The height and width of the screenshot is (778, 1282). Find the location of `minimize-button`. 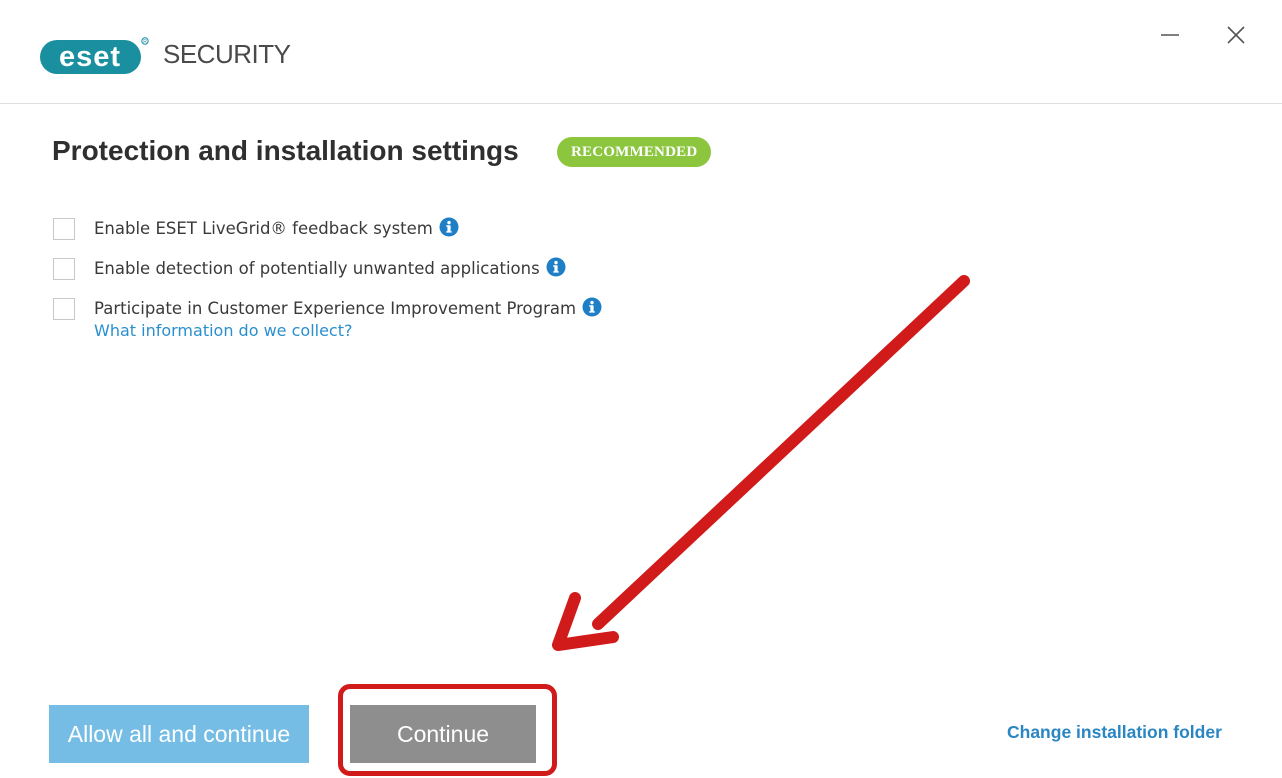

minimize-button is located at coordinates (1170, 35).